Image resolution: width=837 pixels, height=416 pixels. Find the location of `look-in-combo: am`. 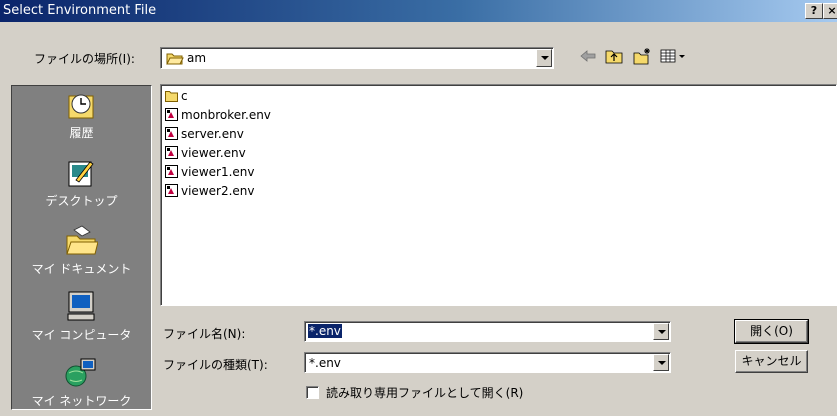

look-in-combo: am is located at coordinates (357, 58).